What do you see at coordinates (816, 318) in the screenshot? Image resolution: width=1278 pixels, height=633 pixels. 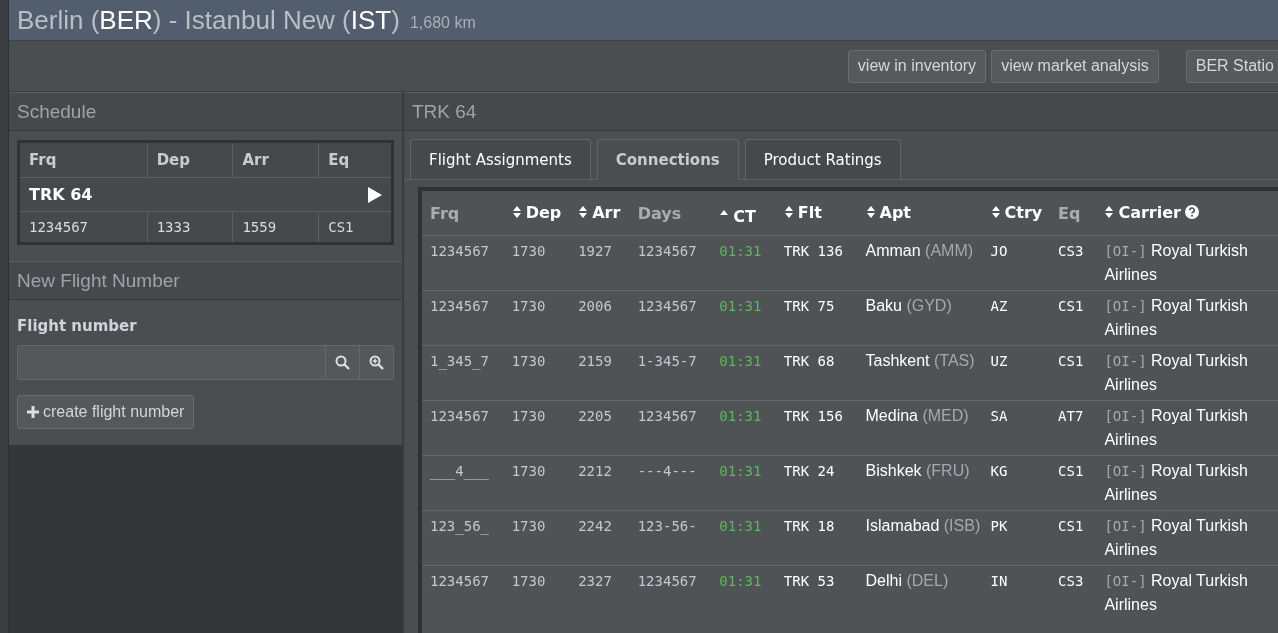 I see `table-cell: TRK 75` at bounding box center [816, 318].